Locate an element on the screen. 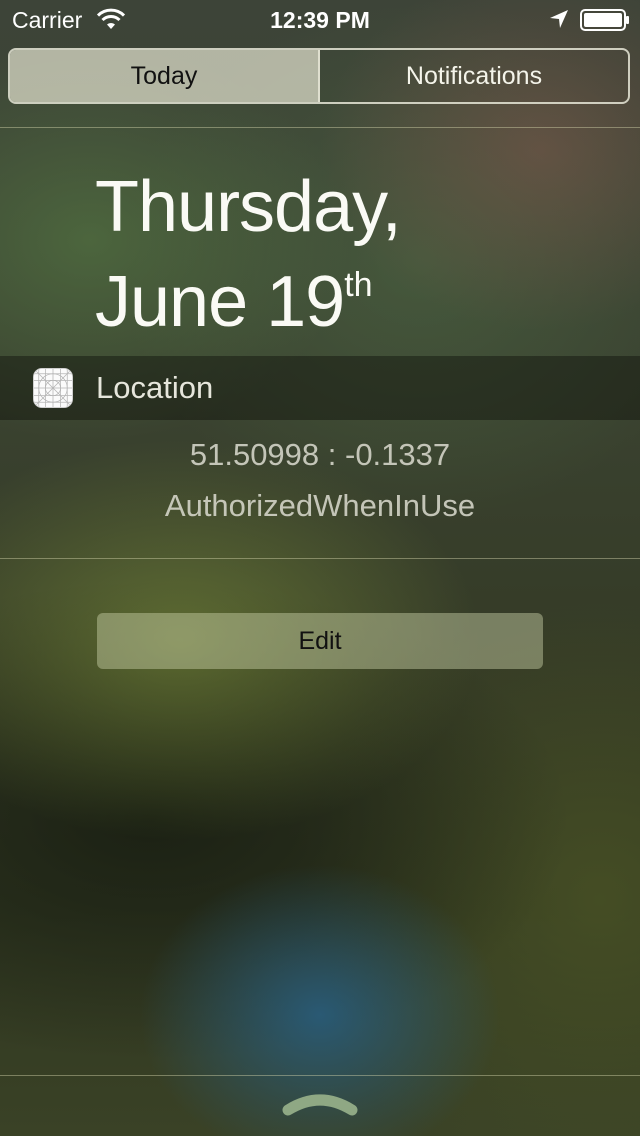  status-time: 12:39 PM is located at coordinates (320, 20).